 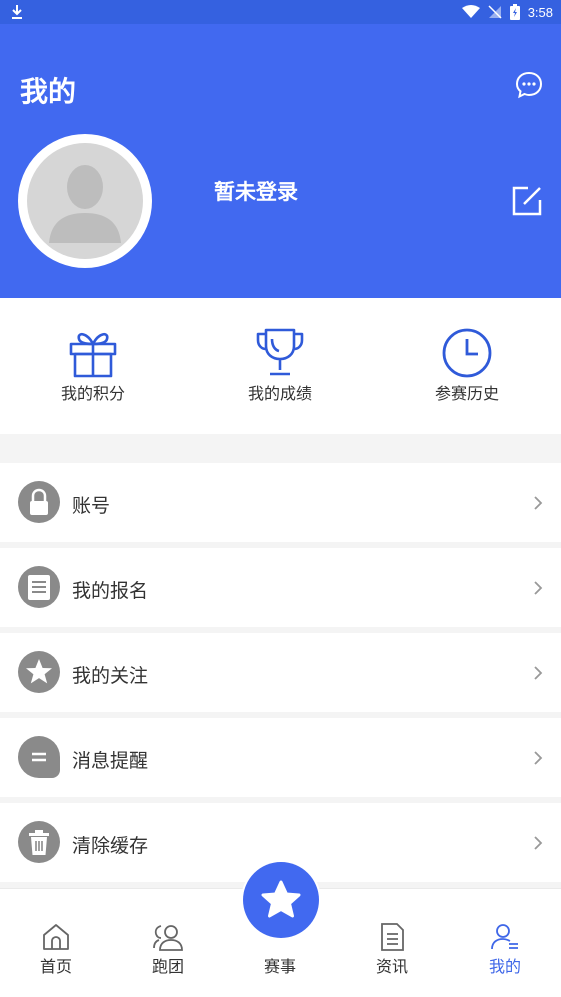 I want to click on profile-icon, so click(x=504, y=937).